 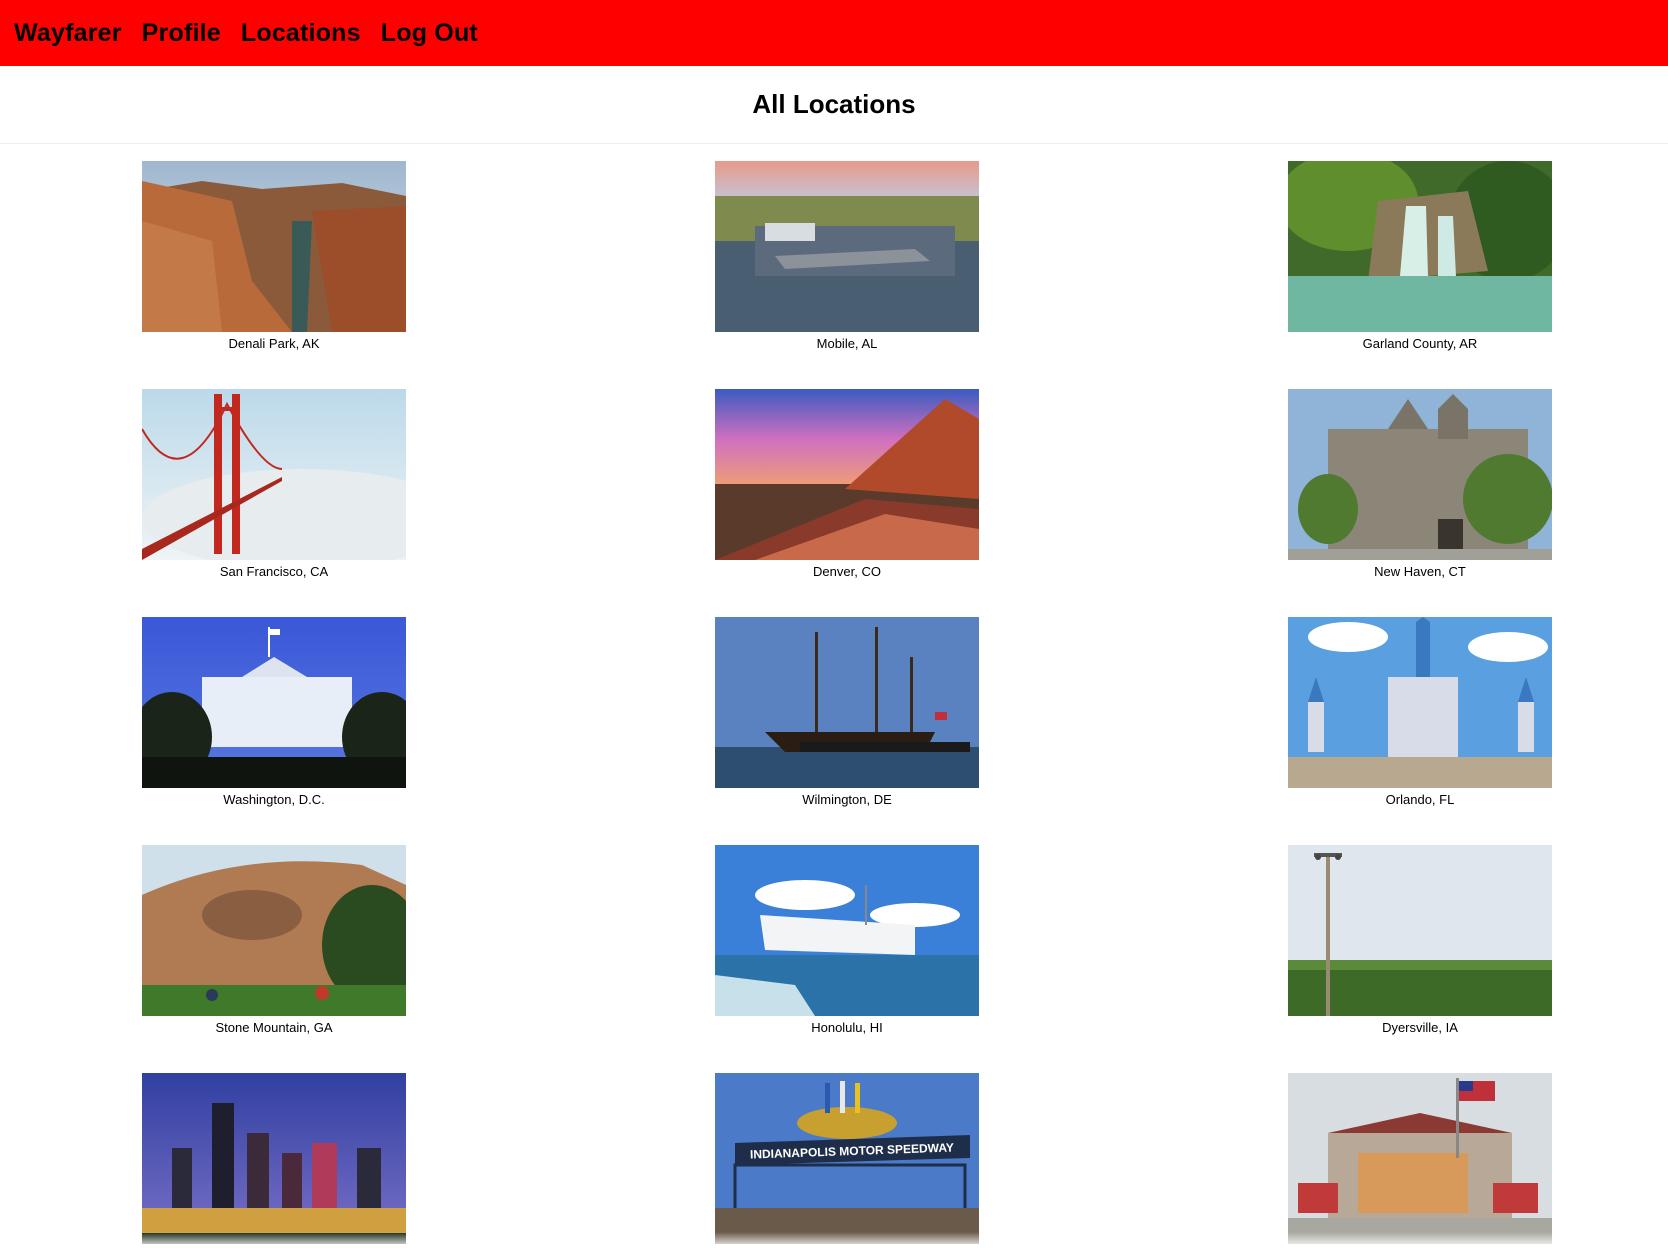 I want to click on location-card-chicago, so click(x=274, y=1160).